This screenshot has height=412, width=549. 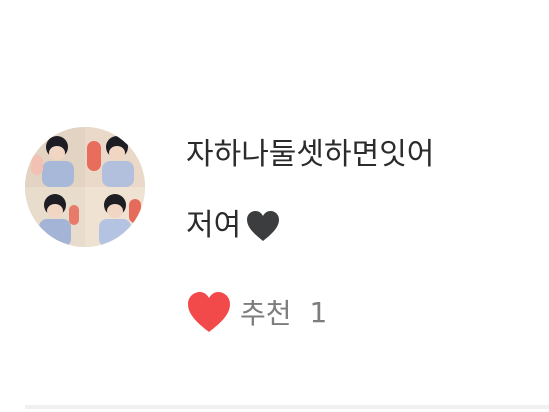 I want to click on comment-text-line1: 자하나둘셋하면잇어, so click(x=310, y=154).